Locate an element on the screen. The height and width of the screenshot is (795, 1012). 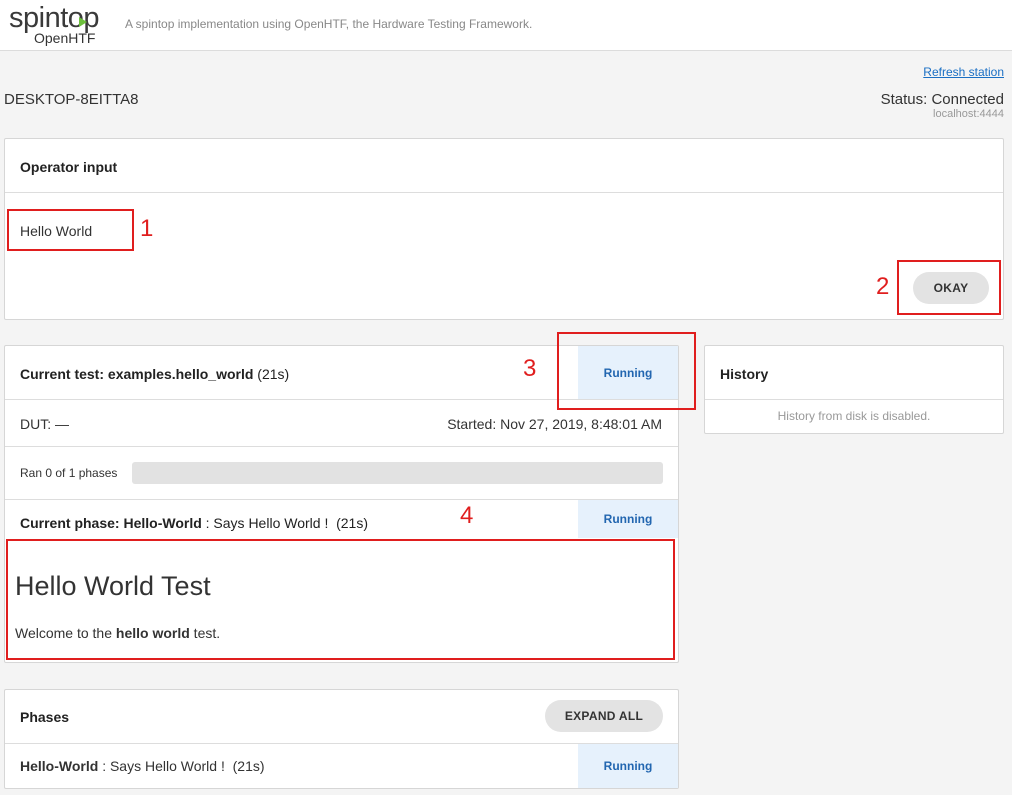
history-card: History History from disk is disabled. is located at coordinates (854, 389).